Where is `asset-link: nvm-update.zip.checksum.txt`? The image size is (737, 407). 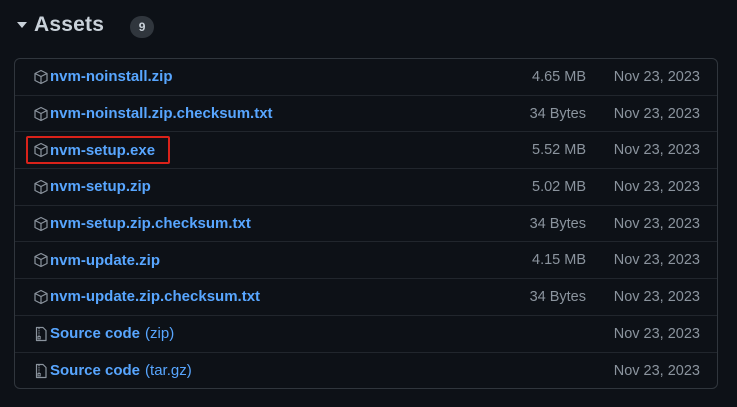 asset-link: nvm-update.zip.checksum.txt is located at coordinates (155, 296).